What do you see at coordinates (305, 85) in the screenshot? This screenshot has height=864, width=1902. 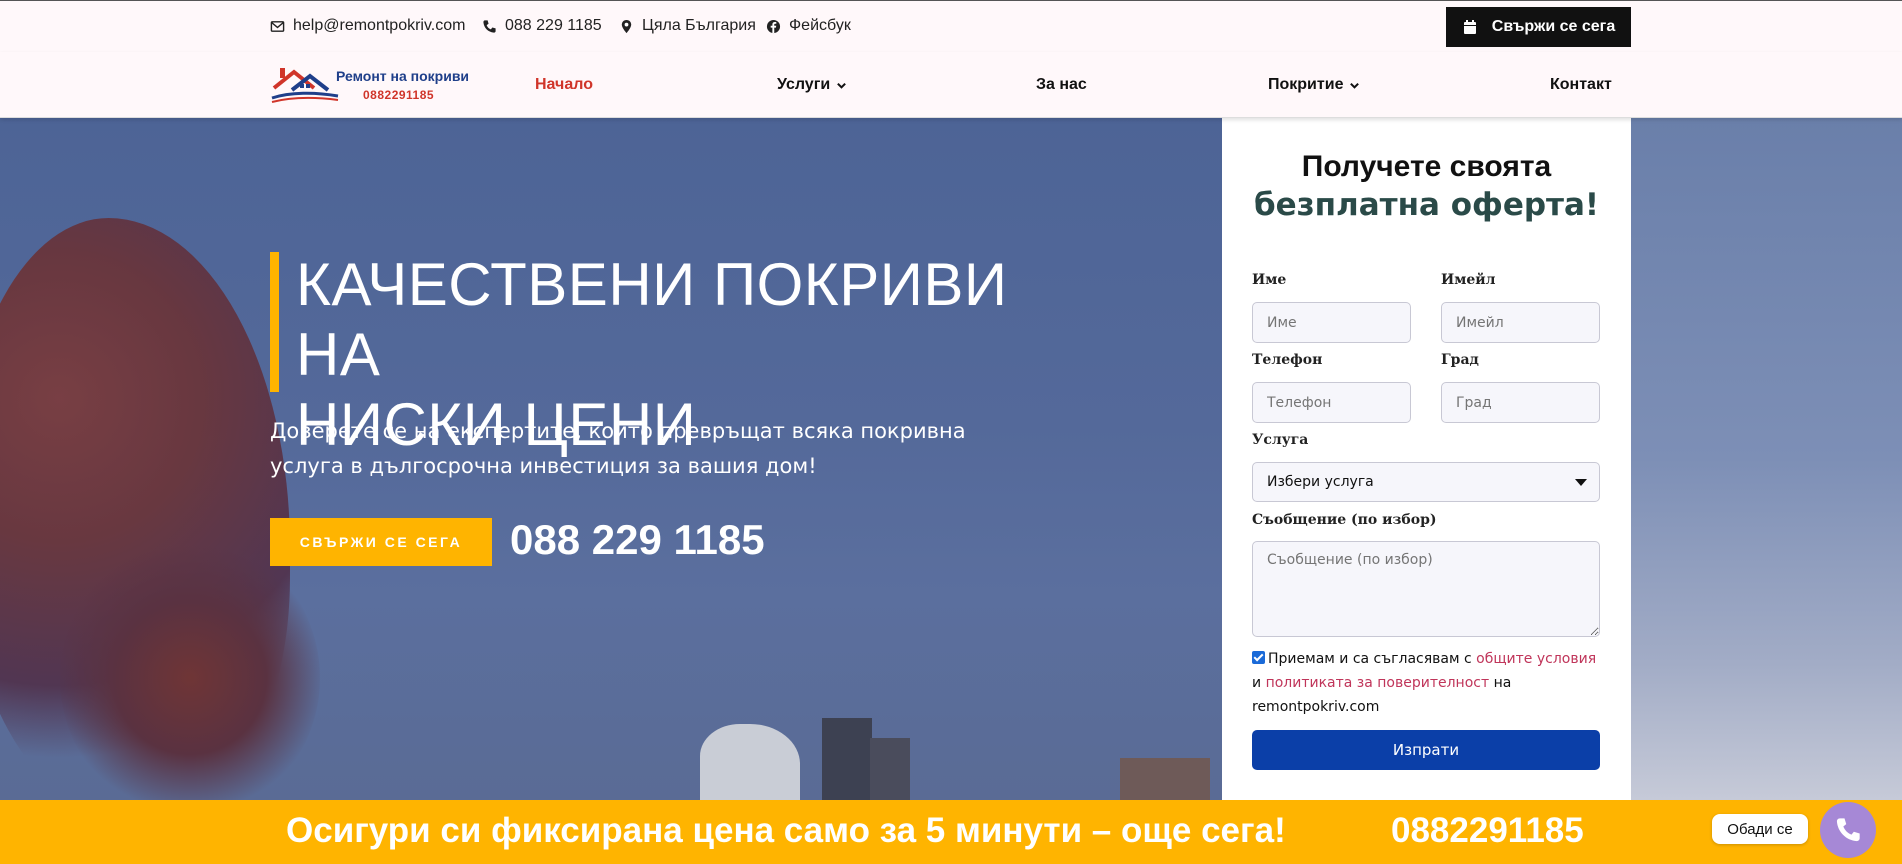 I see `roof-logo-icon` at bounding box center [305, 85].